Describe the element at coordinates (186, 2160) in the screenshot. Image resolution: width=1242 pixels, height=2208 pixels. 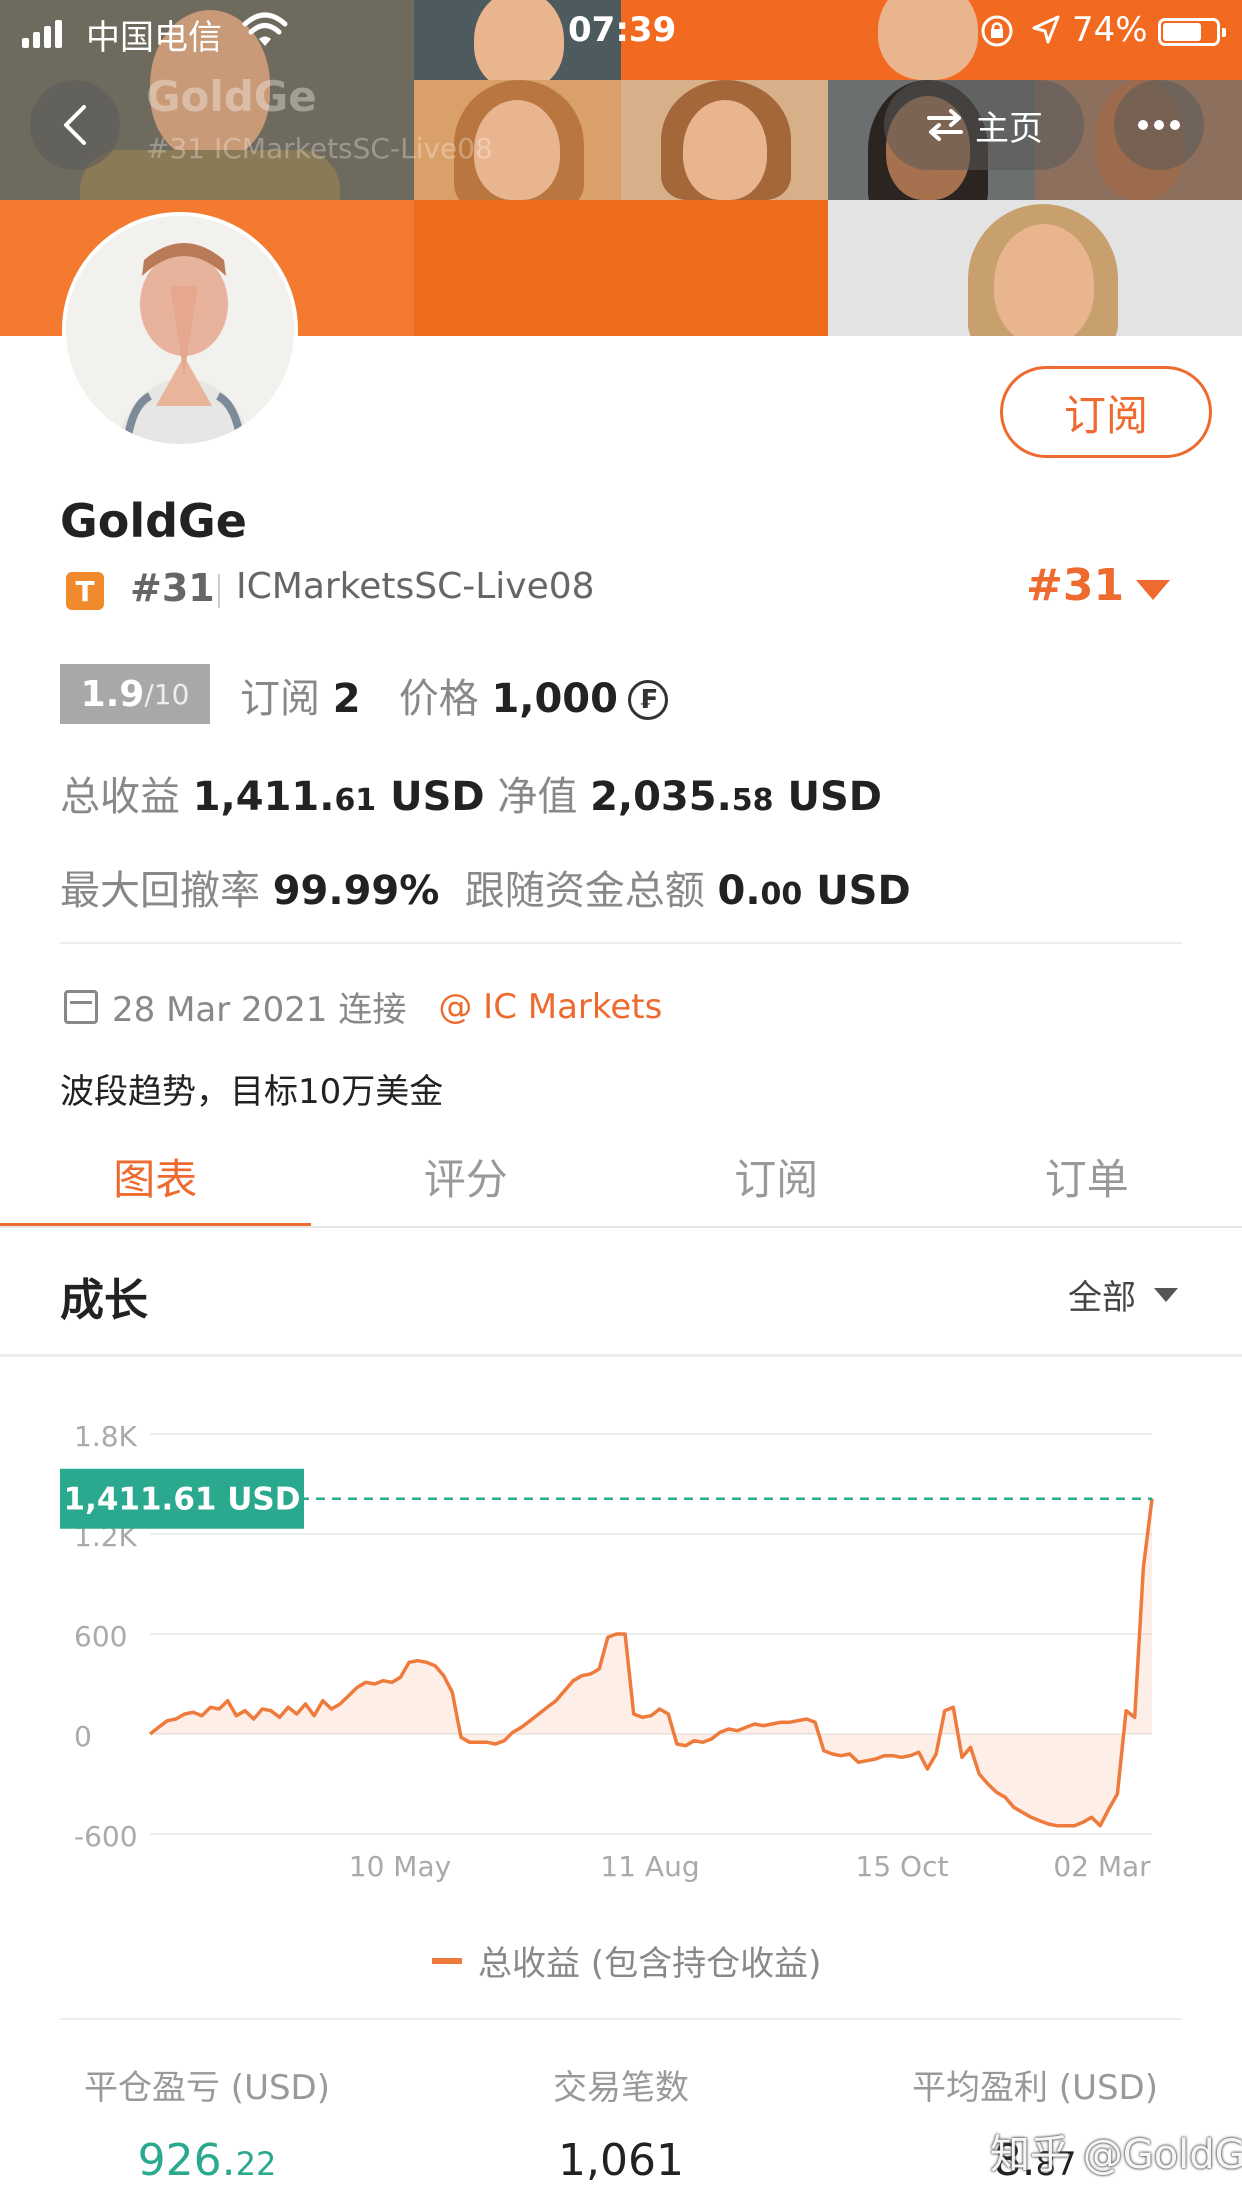
I see `stat-value-int: 926.` at that location.